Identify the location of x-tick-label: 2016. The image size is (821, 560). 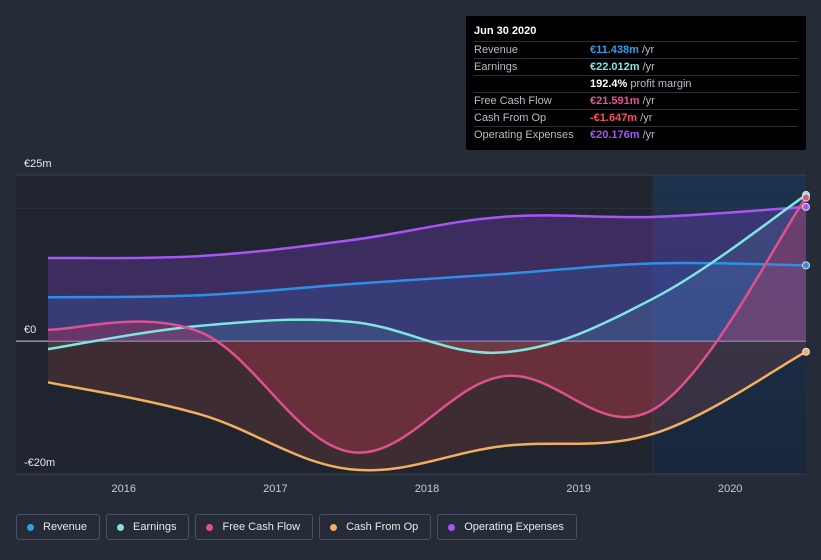
(124, 489).